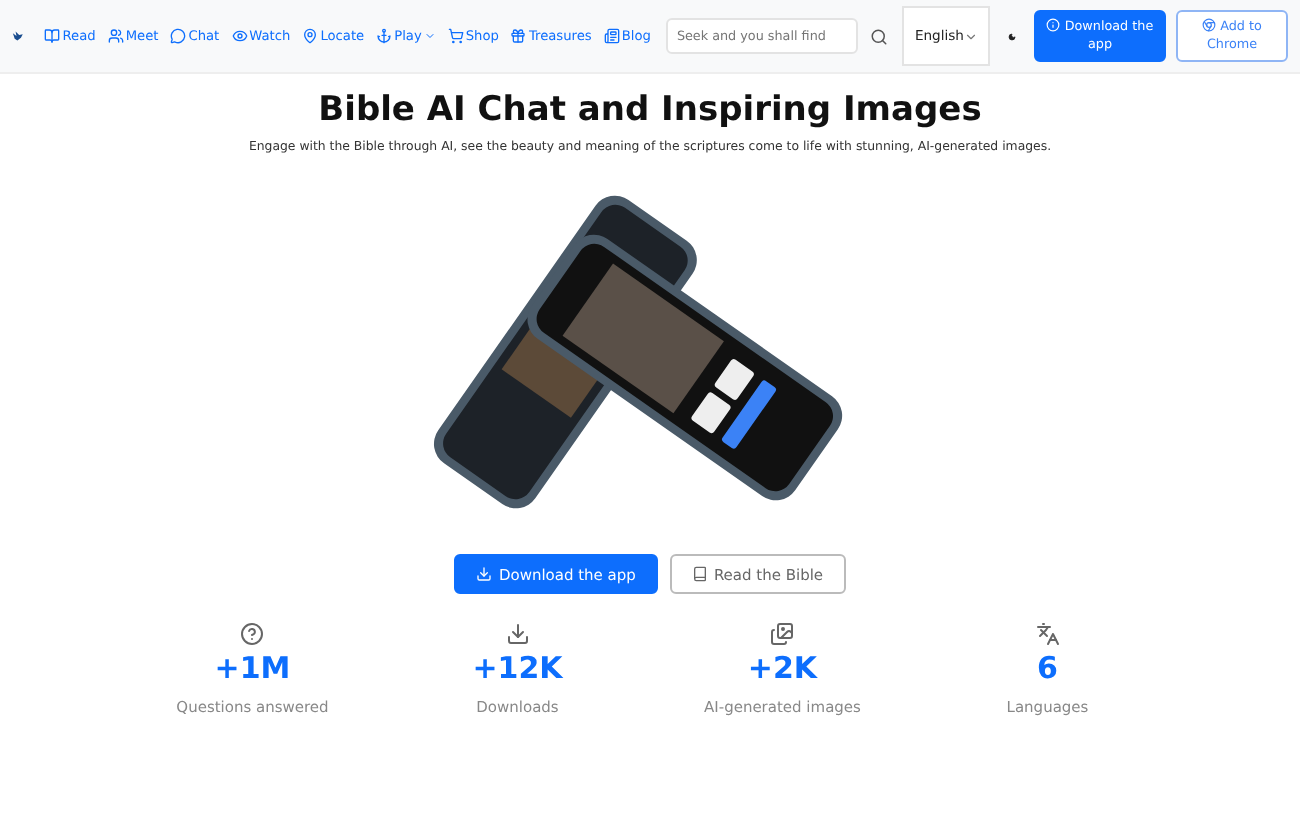  What do you see at coordinates (252, 634) in the screenshot?
I see `question-icon` at bounding box center [252, 634].